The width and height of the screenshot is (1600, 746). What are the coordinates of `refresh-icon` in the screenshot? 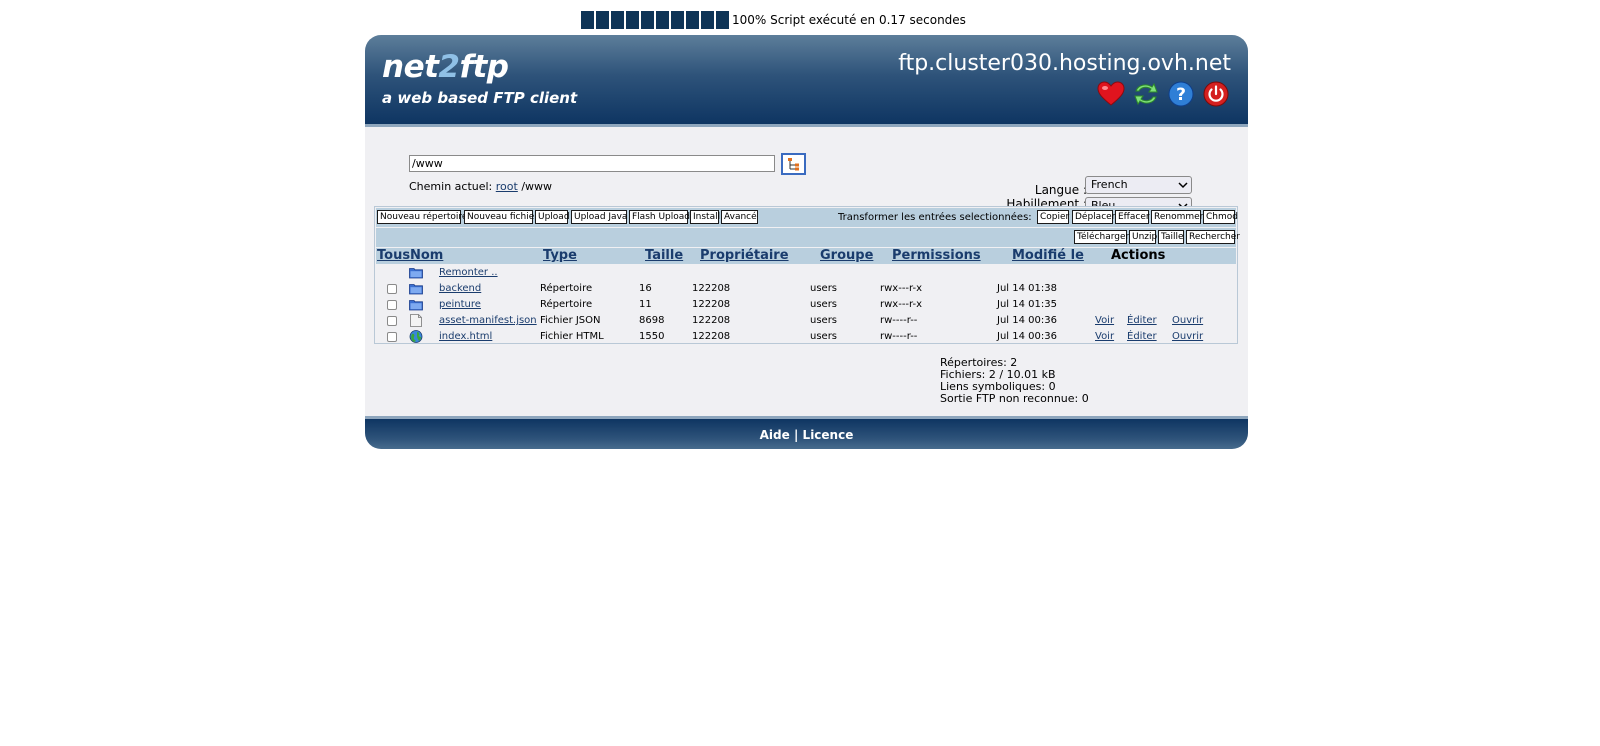 It's located at (1146, 94).